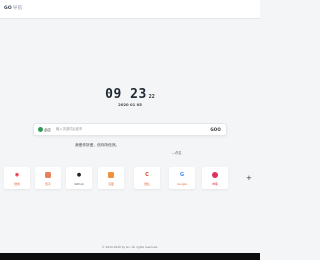 This screenshot has width=320, height=260. What do you see at coordinates (17, 184) in the screenshot?
I see `shortcut-label: 微博` at bounding box center [17, 184].